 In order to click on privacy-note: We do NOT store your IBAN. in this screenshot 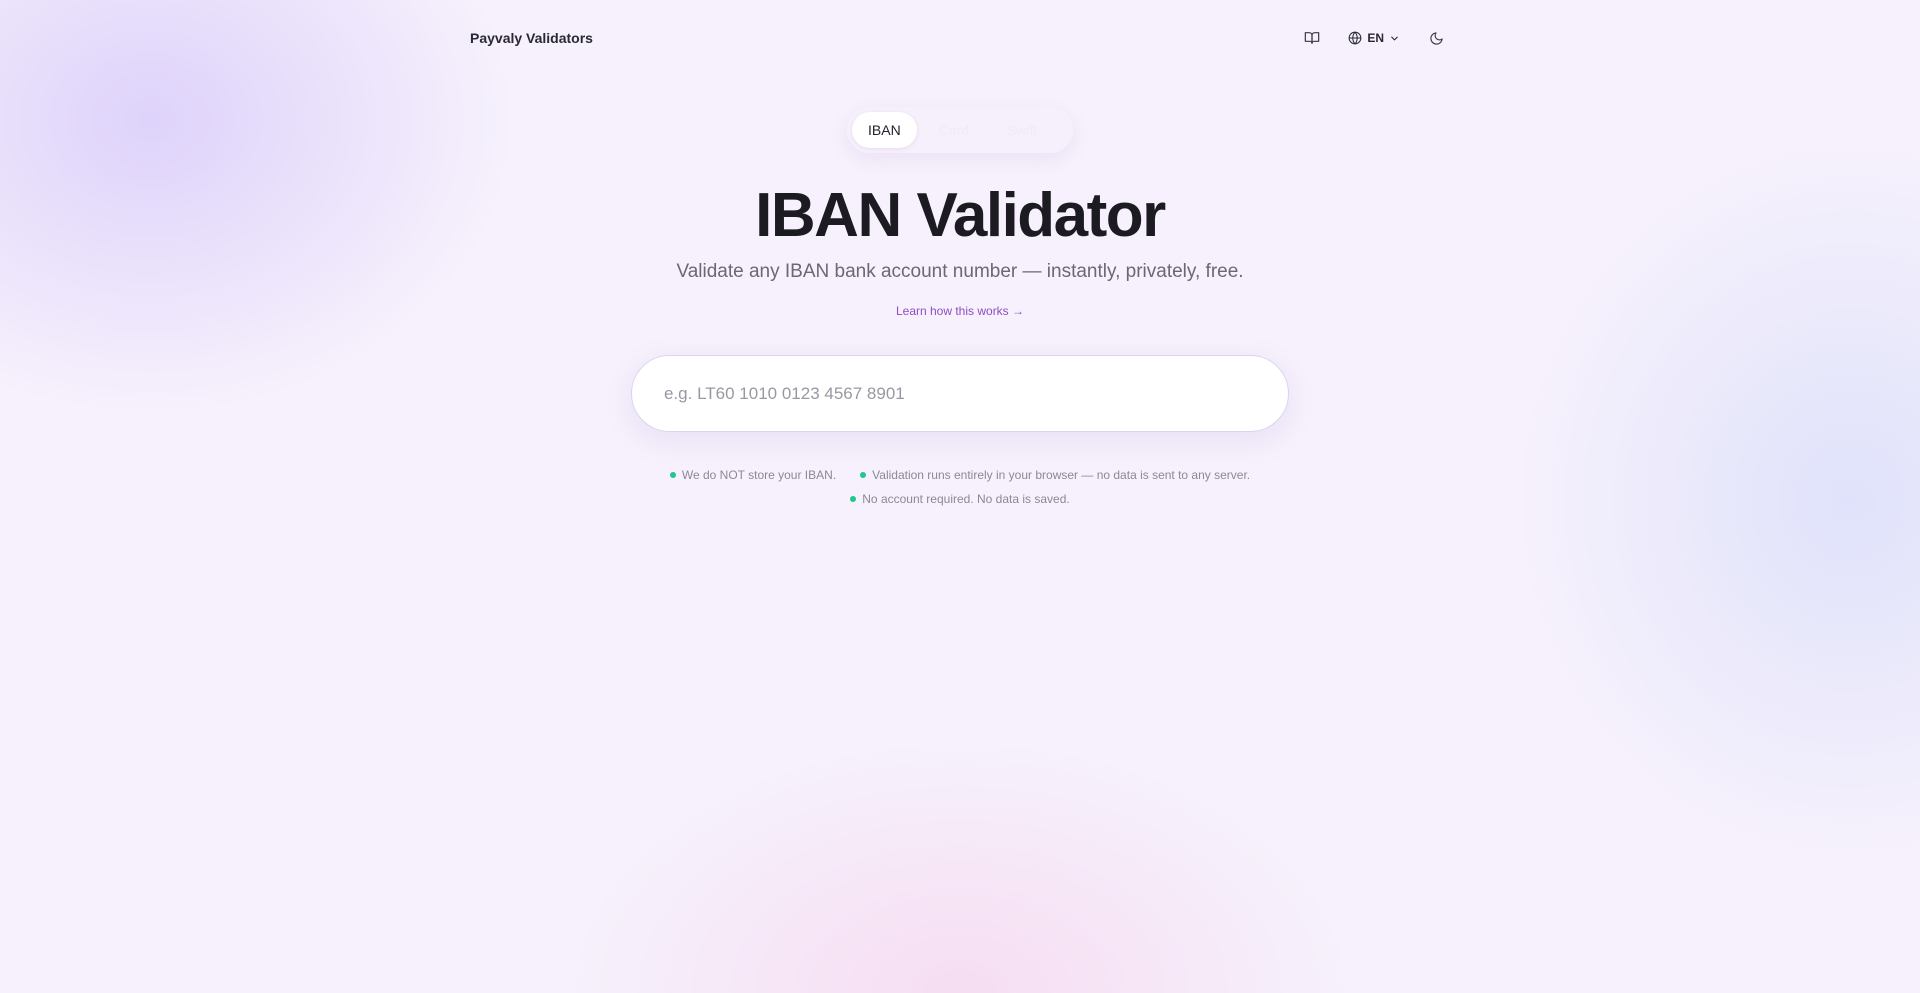, I will do `click(753, 475)`.